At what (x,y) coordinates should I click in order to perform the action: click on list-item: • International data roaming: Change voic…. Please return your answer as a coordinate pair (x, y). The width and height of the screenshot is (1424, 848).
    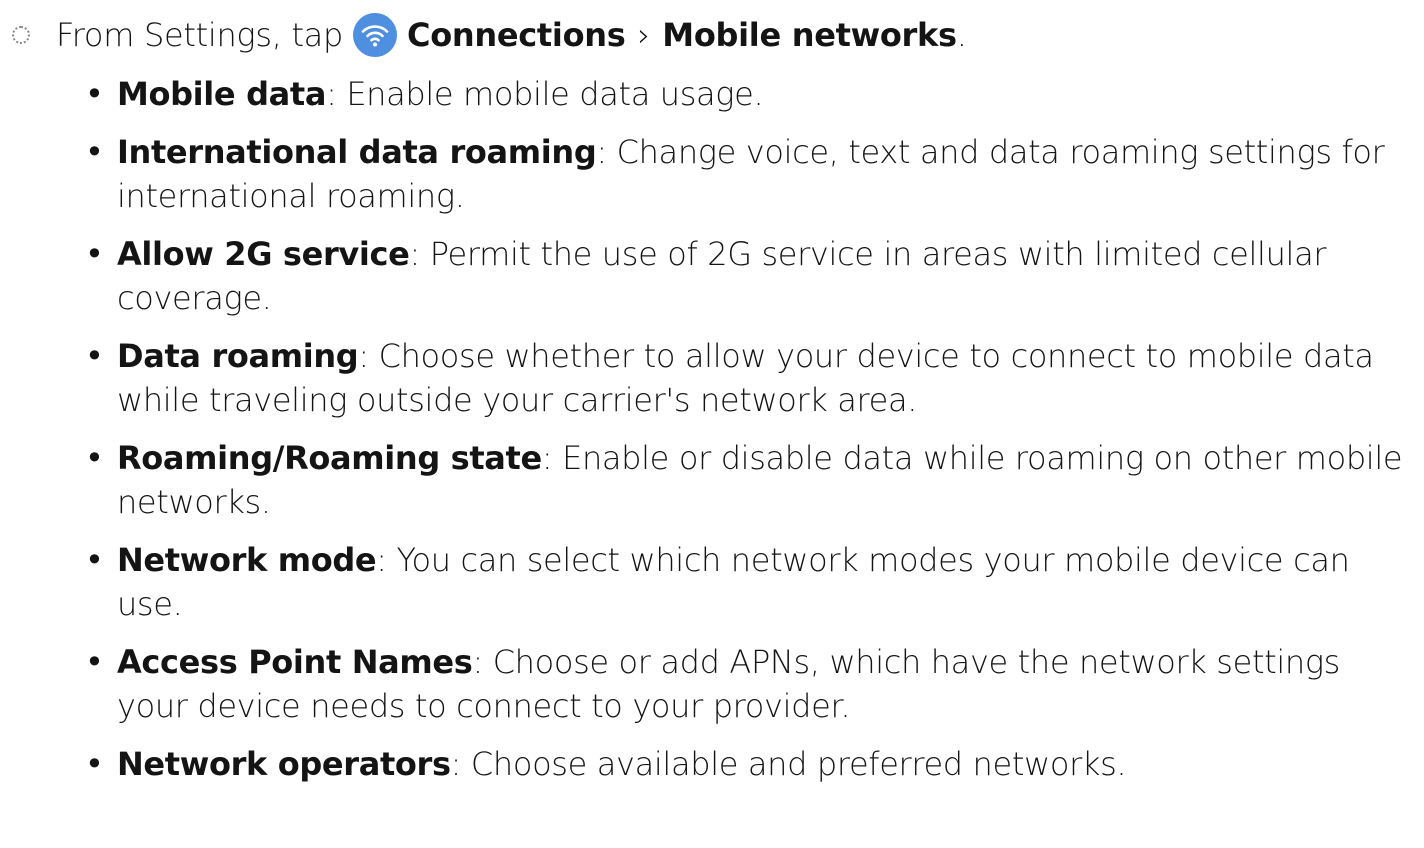
    Looking at the image, I should click on (712, 174).